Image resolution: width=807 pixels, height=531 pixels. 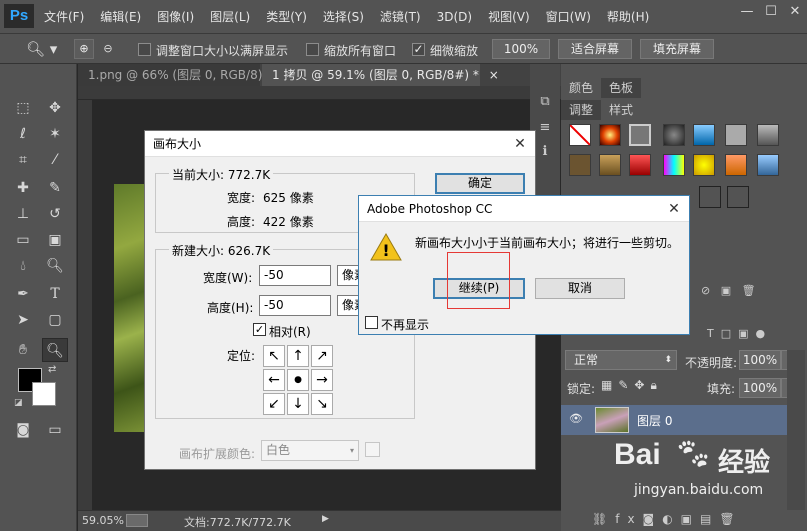 What do you see at coordinates (55, 294) in the screenshot?
I see `type-tool-icon: T` at bounding box center [55, 294].